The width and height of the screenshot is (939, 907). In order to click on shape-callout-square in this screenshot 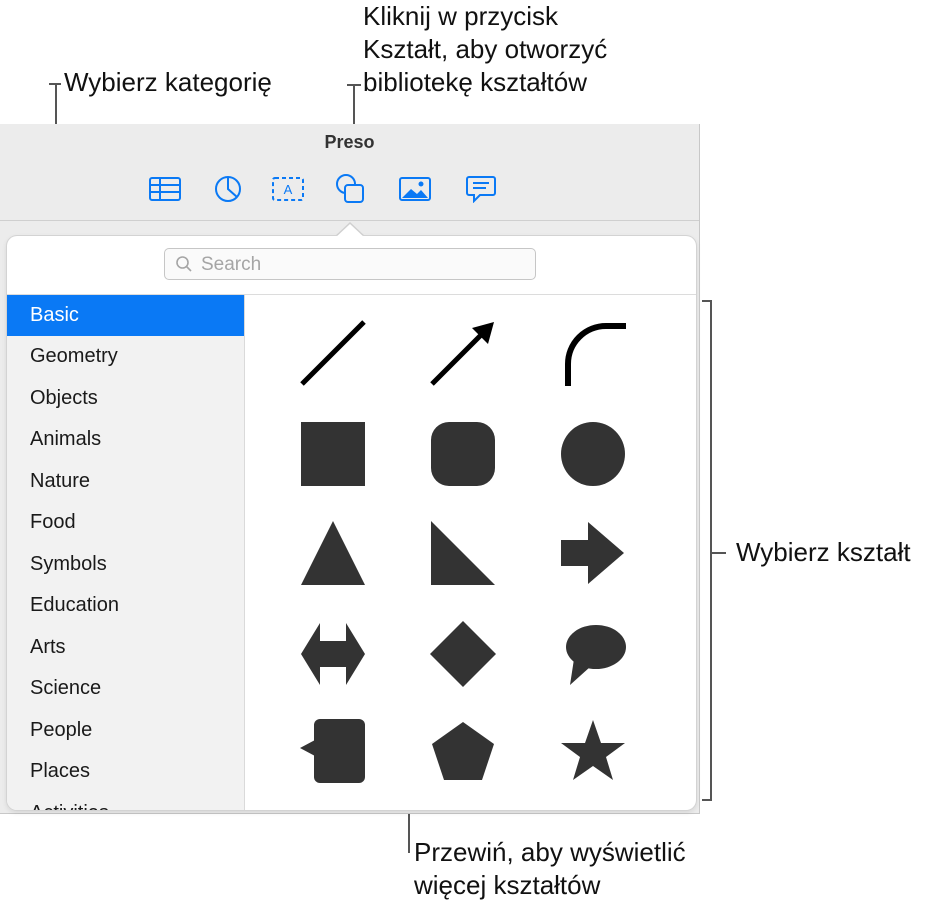, I will do `click(333, 751)`.